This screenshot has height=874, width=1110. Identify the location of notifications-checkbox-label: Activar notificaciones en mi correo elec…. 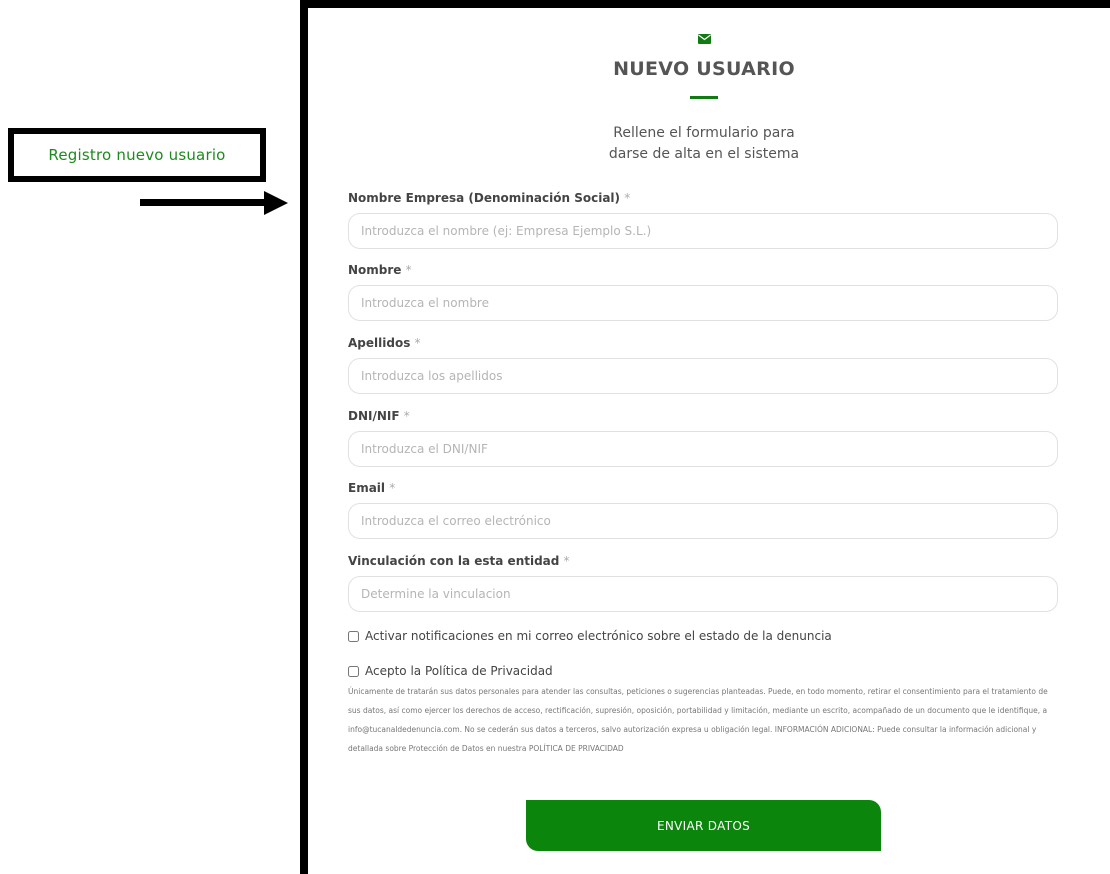
(598, 636).